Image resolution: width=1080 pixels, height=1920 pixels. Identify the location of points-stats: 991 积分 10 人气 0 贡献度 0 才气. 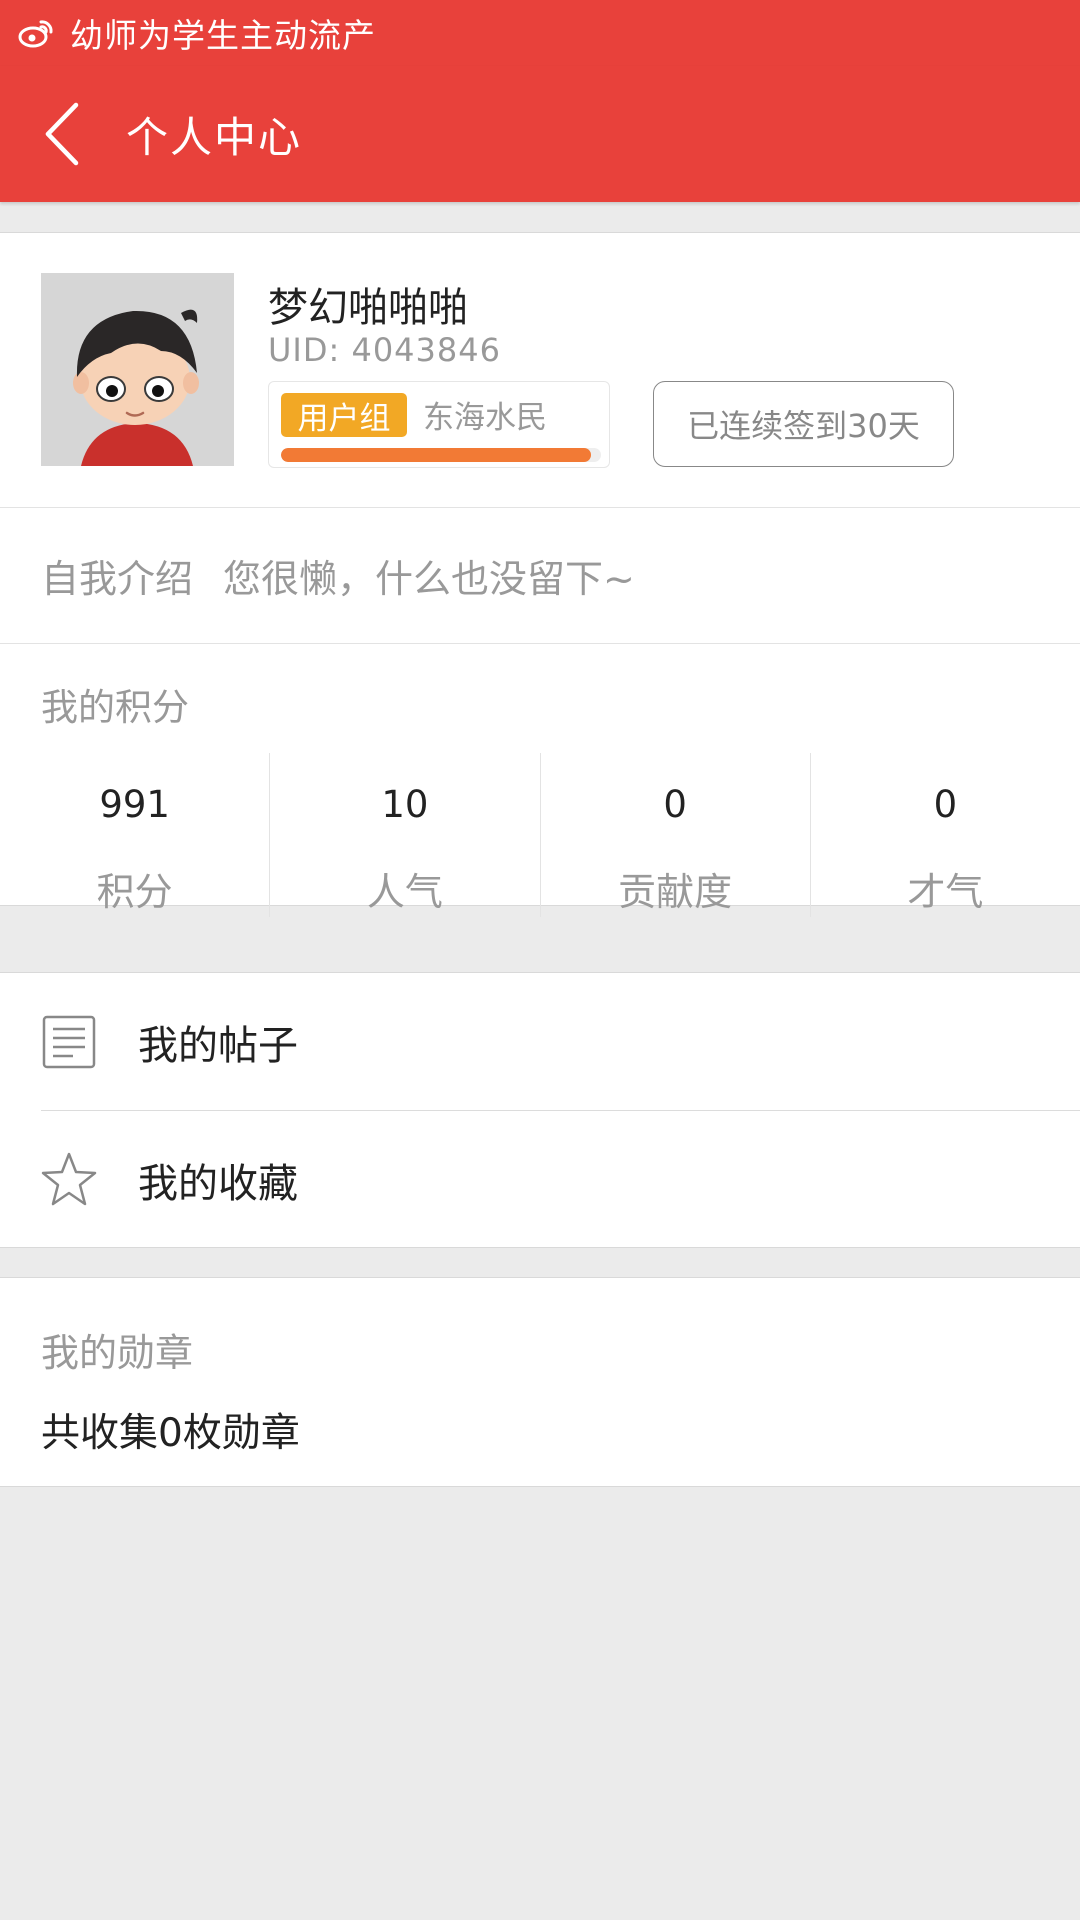
(540, 835).